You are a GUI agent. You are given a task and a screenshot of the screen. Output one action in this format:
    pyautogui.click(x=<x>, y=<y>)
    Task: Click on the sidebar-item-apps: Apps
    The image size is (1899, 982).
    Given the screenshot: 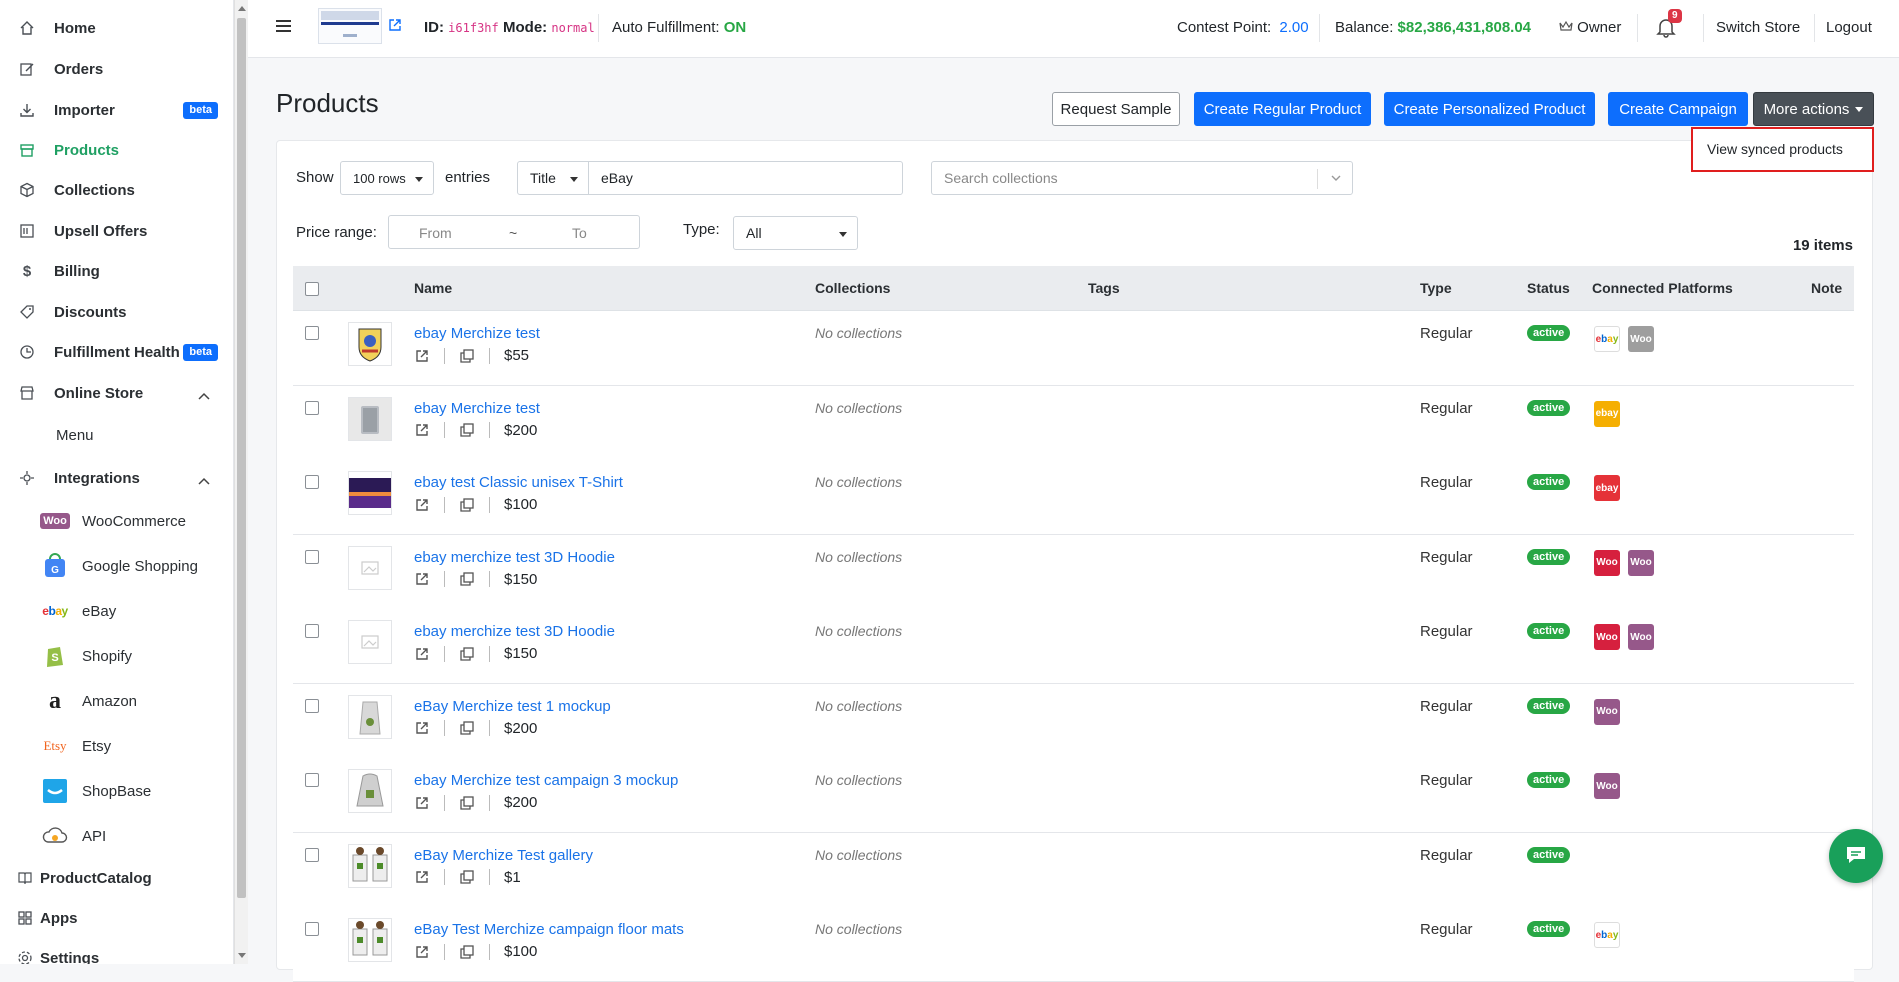 What is the action you would take?
    pyautogui.click(x=116, y=918)
    